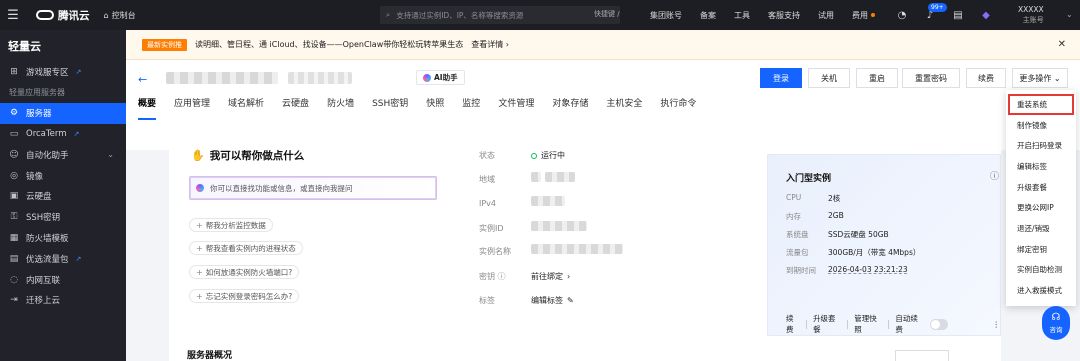 The width and height of the screenshot is (1080, 361). I want to click on cloud-logo-icon, so click(45, 15).